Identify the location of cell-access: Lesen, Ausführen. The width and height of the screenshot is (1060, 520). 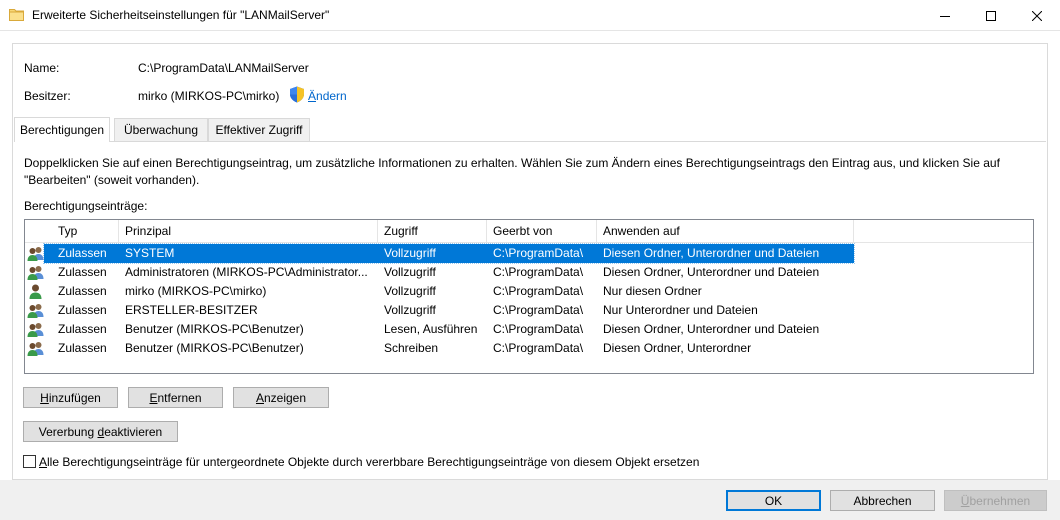
(431, 329).